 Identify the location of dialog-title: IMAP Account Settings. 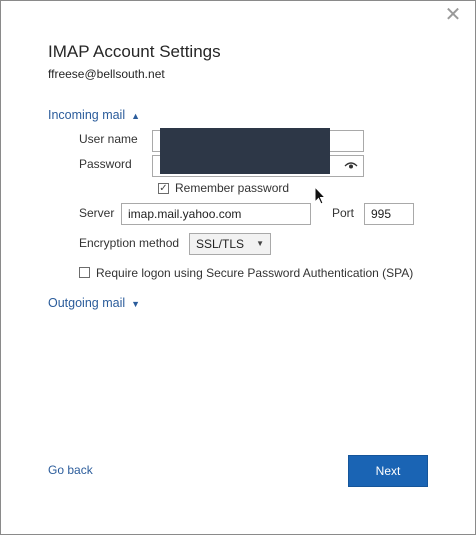
(134, 51).